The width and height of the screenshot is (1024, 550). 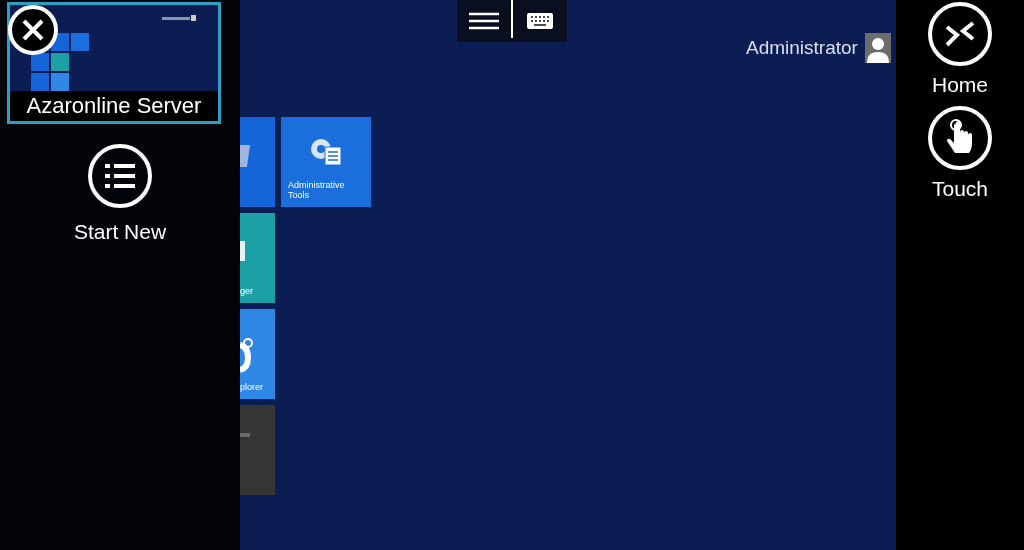 What do you see at coordinates (326, 162) in the screenshot?
I see `app-tile: Administrative Tools` at bounding box center [326, 162].